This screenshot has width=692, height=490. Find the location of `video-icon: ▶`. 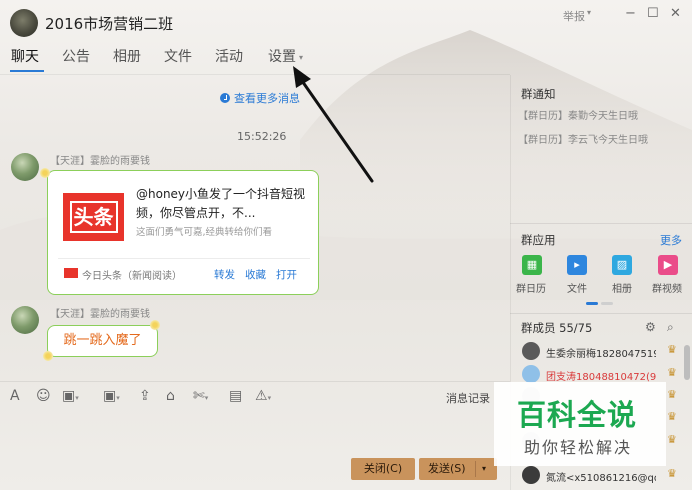

video-icon: ▶ is located at coordinates (668, 265).